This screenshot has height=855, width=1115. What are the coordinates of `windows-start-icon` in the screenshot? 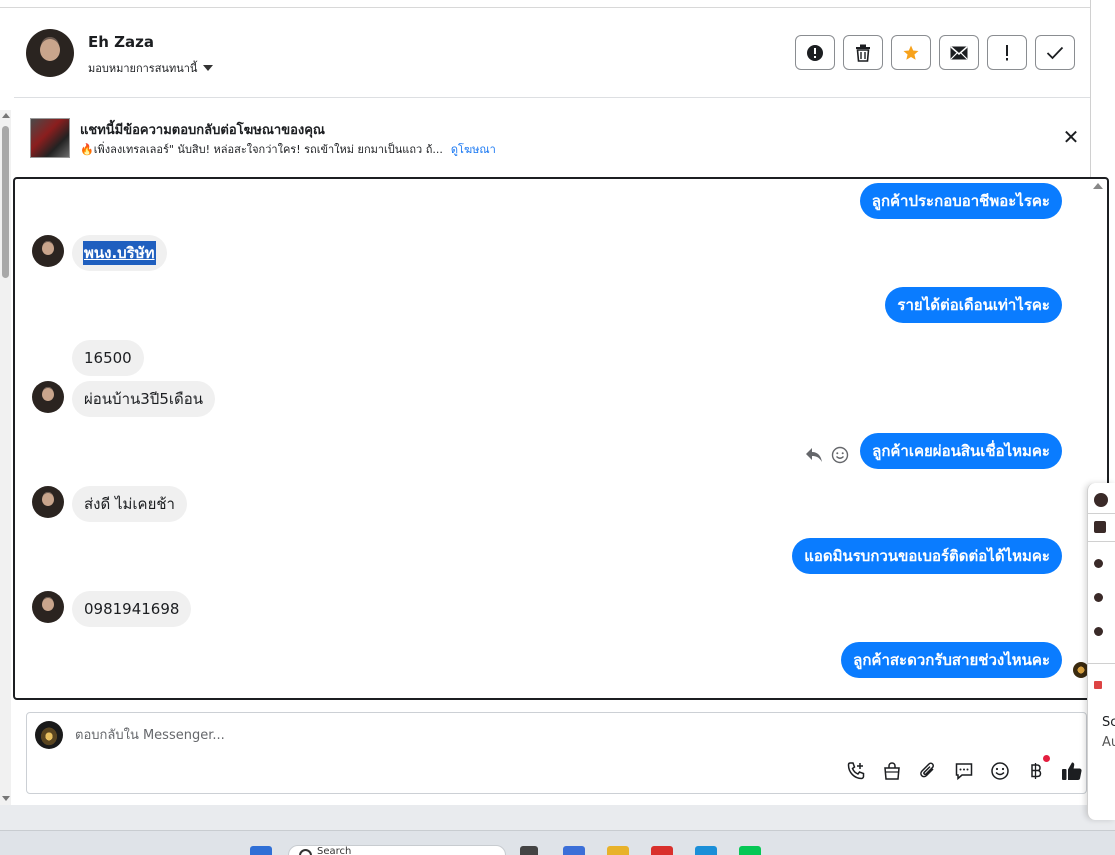 It's located at (261, 850).